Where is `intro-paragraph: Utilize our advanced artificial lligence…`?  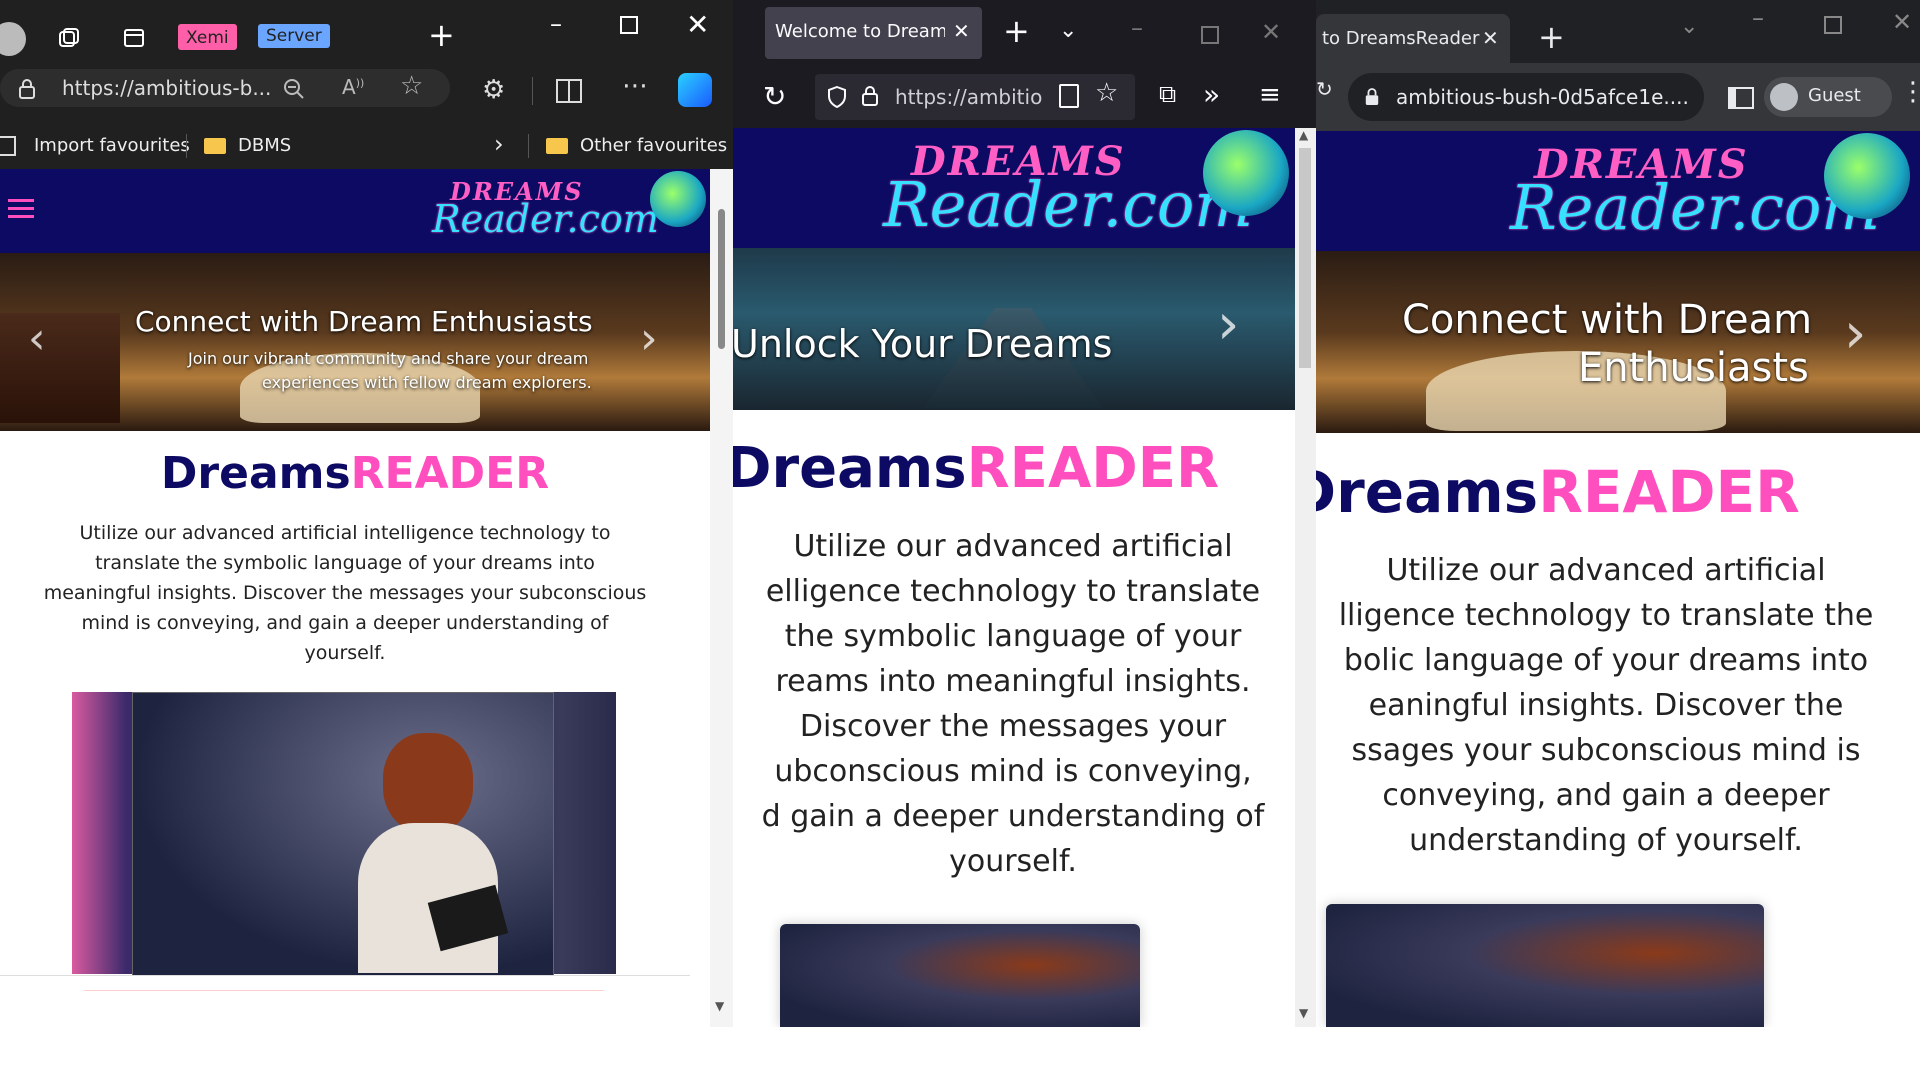 intro-paragraph: Utilize our advanced artificial lligence… is located at coordinates (1618, 705).